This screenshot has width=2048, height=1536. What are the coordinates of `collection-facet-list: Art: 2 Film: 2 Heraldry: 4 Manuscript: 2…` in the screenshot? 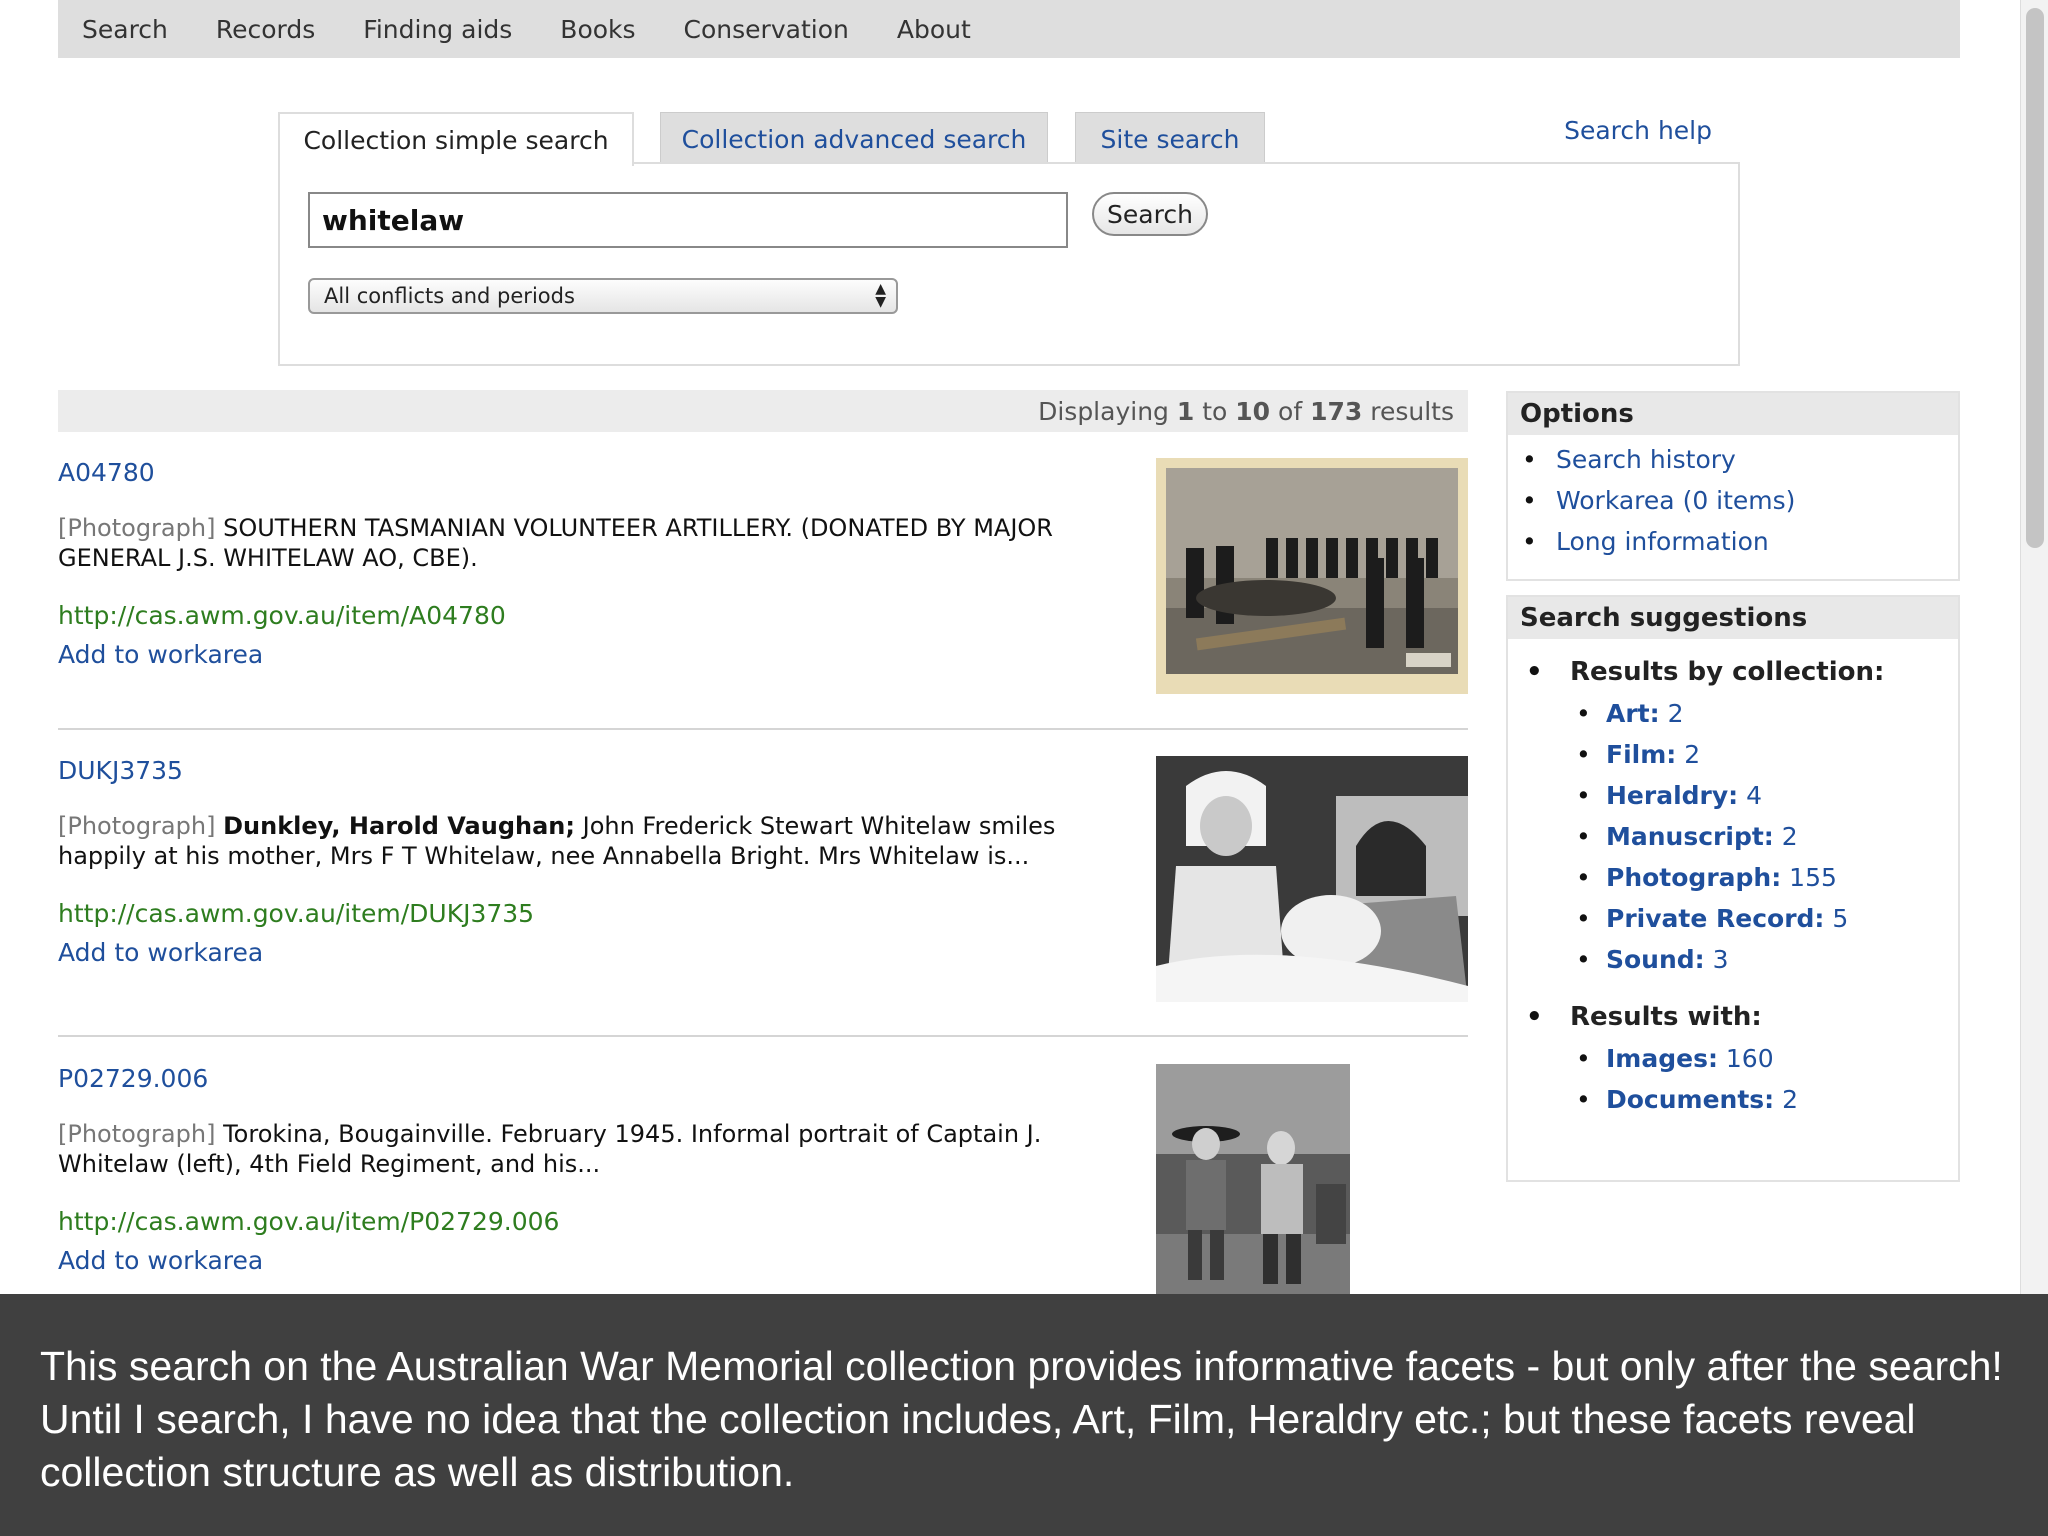 It's located at (1733, 836).